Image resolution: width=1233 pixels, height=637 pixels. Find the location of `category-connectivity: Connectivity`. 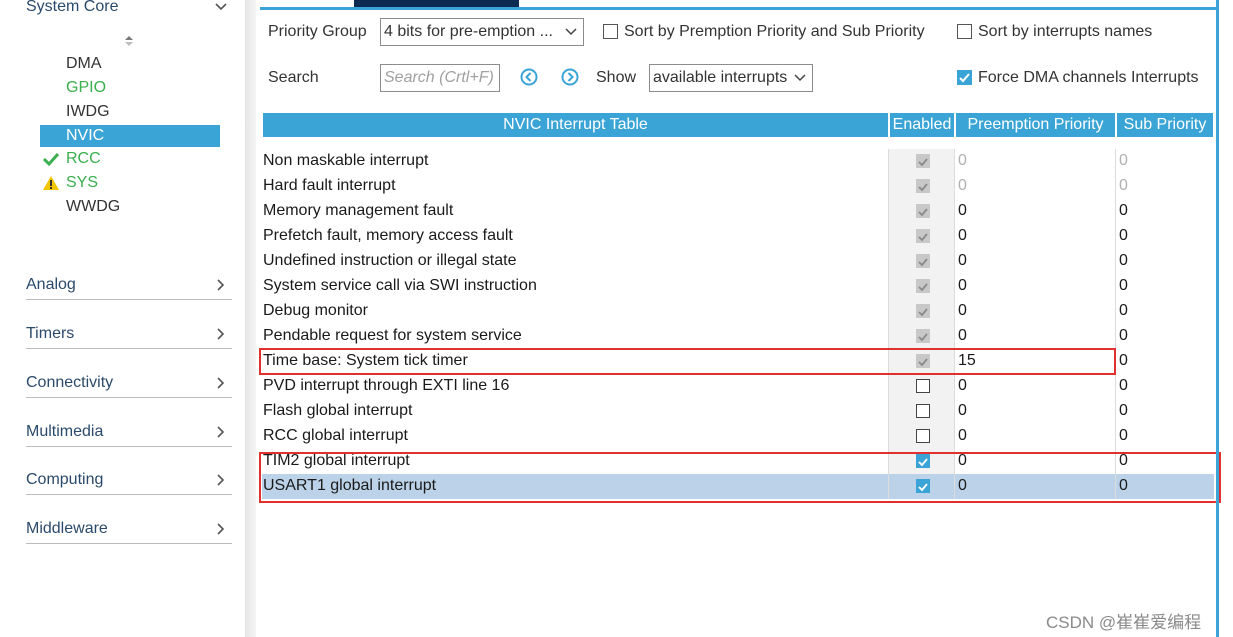

category-connectivity: Connectivity is located at coordinates (129, 383).